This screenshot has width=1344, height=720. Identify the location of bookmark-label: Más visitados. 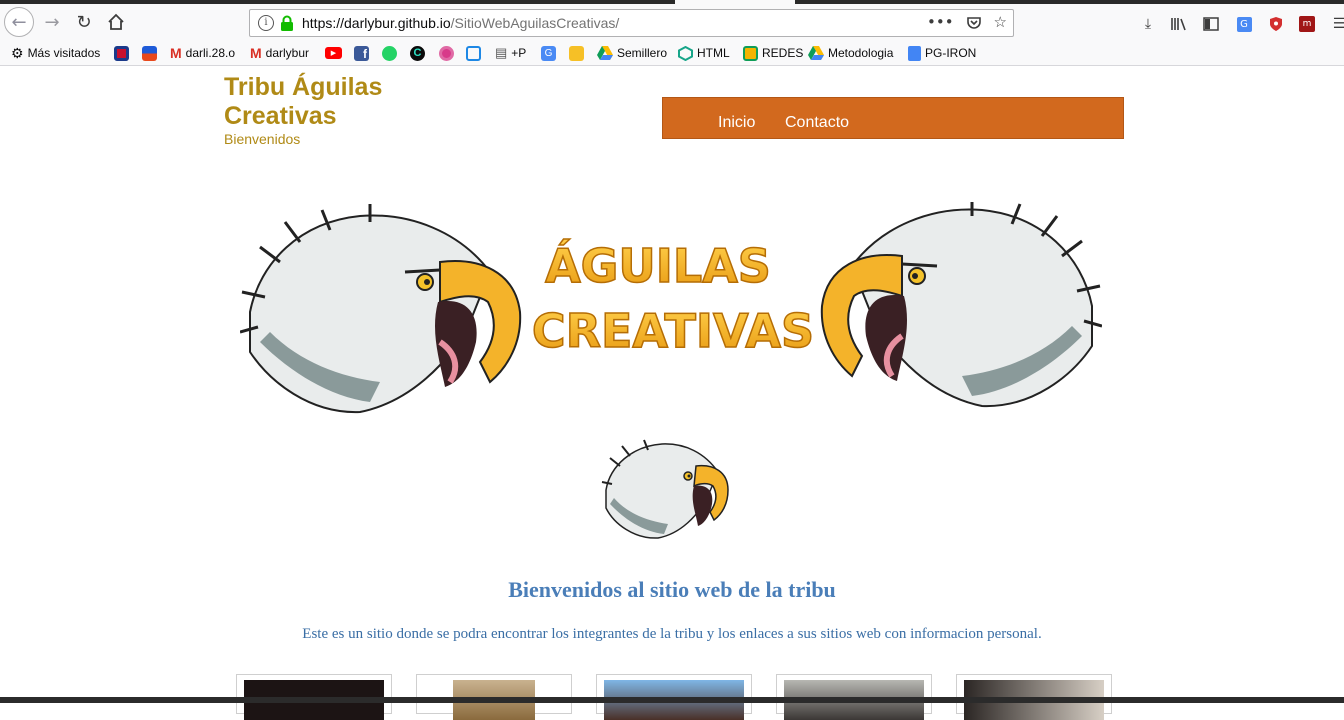
(64, 53).